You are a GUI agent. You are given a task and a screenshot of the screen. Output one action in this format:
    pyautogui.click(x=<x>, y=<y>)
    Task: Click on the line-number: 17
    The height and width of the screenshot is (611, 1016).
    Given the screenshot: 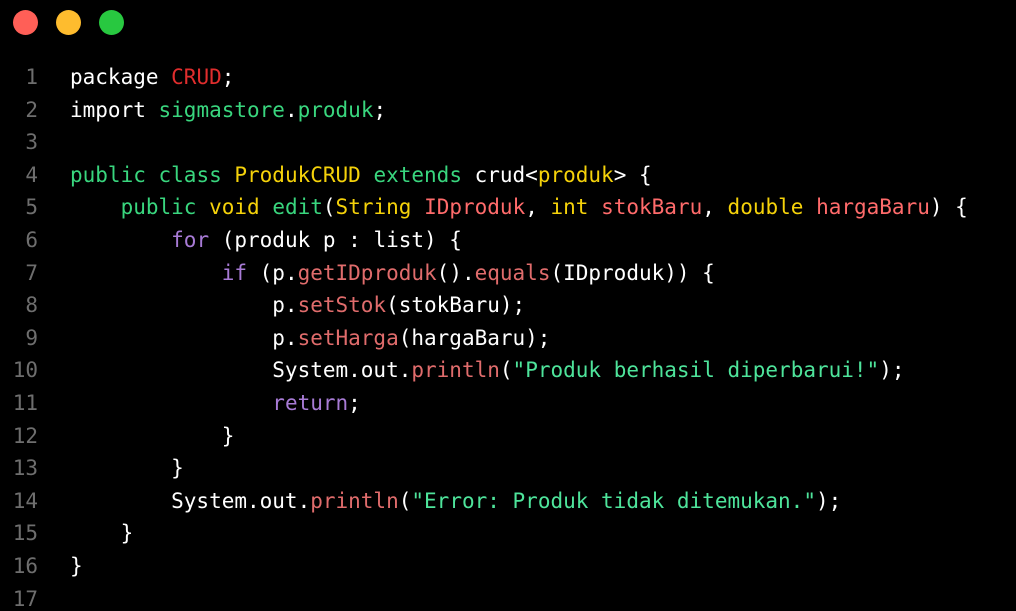 What is the action you would take?
    pyautogui.click(x=25, y=598)
    